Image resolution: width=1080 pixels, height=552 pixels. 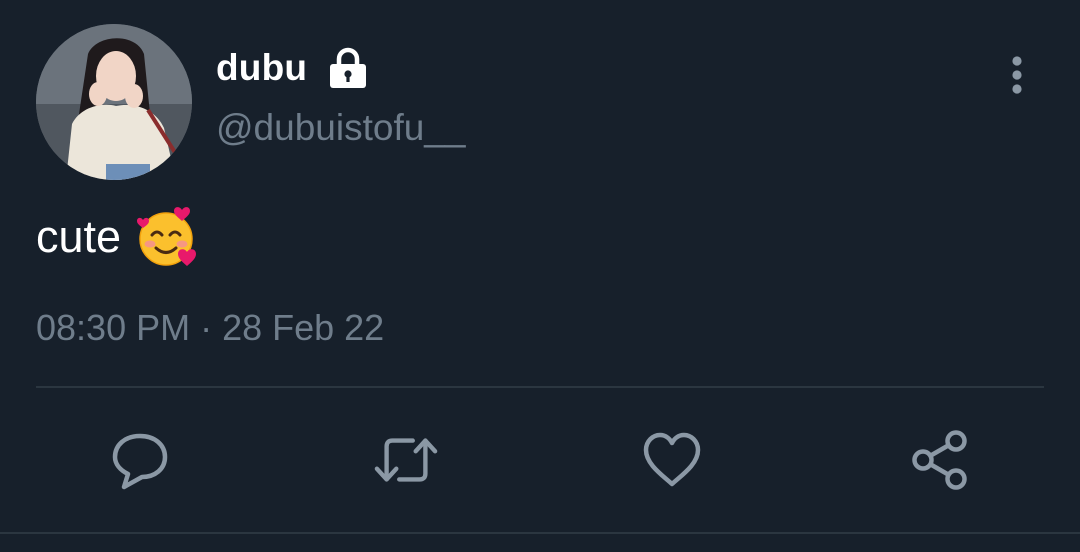 I want to click on lock-icon, so click(x=348, y=68).